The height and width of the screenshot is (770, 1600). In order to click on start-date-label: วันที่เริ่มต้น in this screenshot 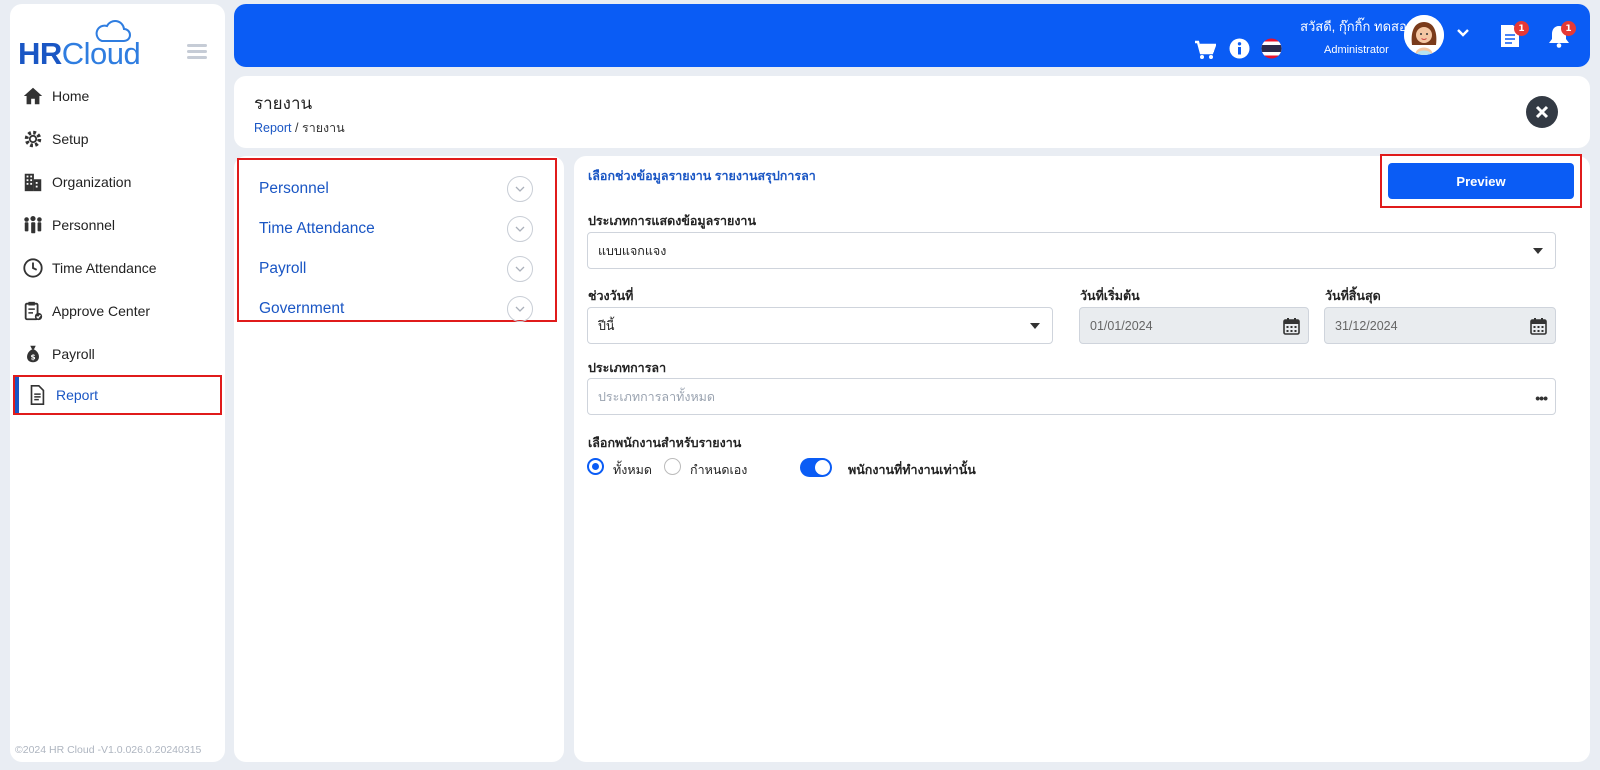, I will do `click(1110, 296)`.